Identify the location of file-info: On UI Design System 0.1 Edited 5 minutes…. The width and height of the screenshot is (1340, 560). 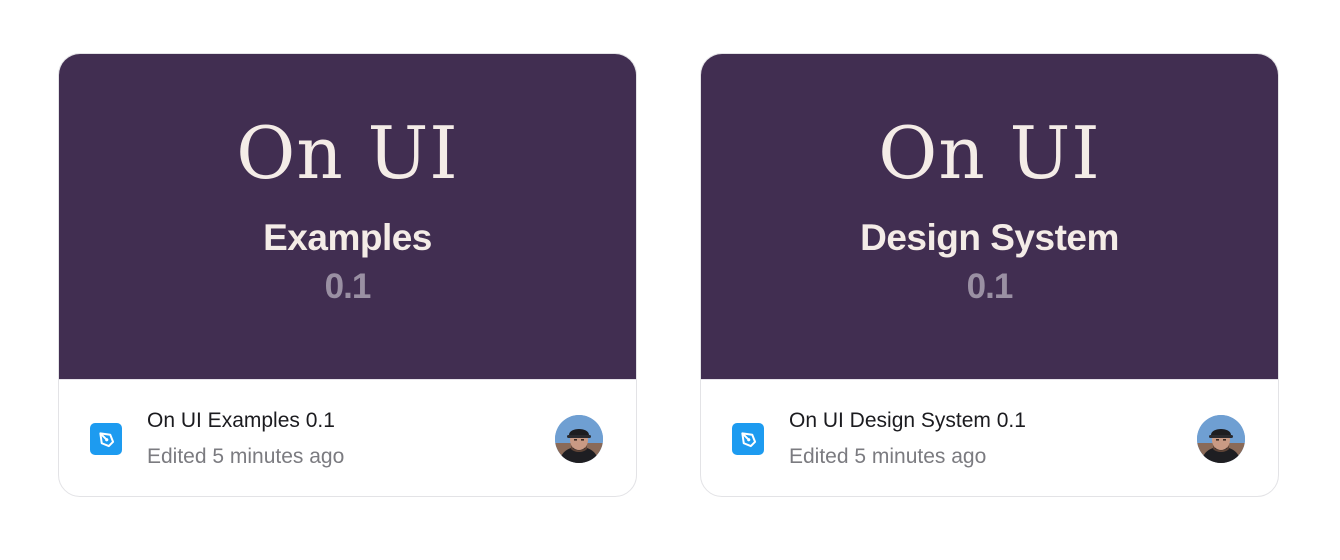
(989, 438).